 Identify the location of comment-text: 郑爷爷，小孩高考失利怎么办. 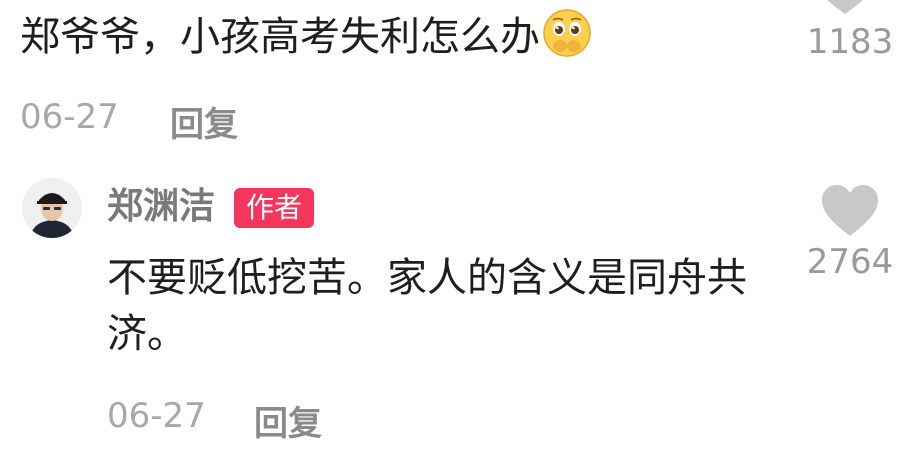
(306, 36).